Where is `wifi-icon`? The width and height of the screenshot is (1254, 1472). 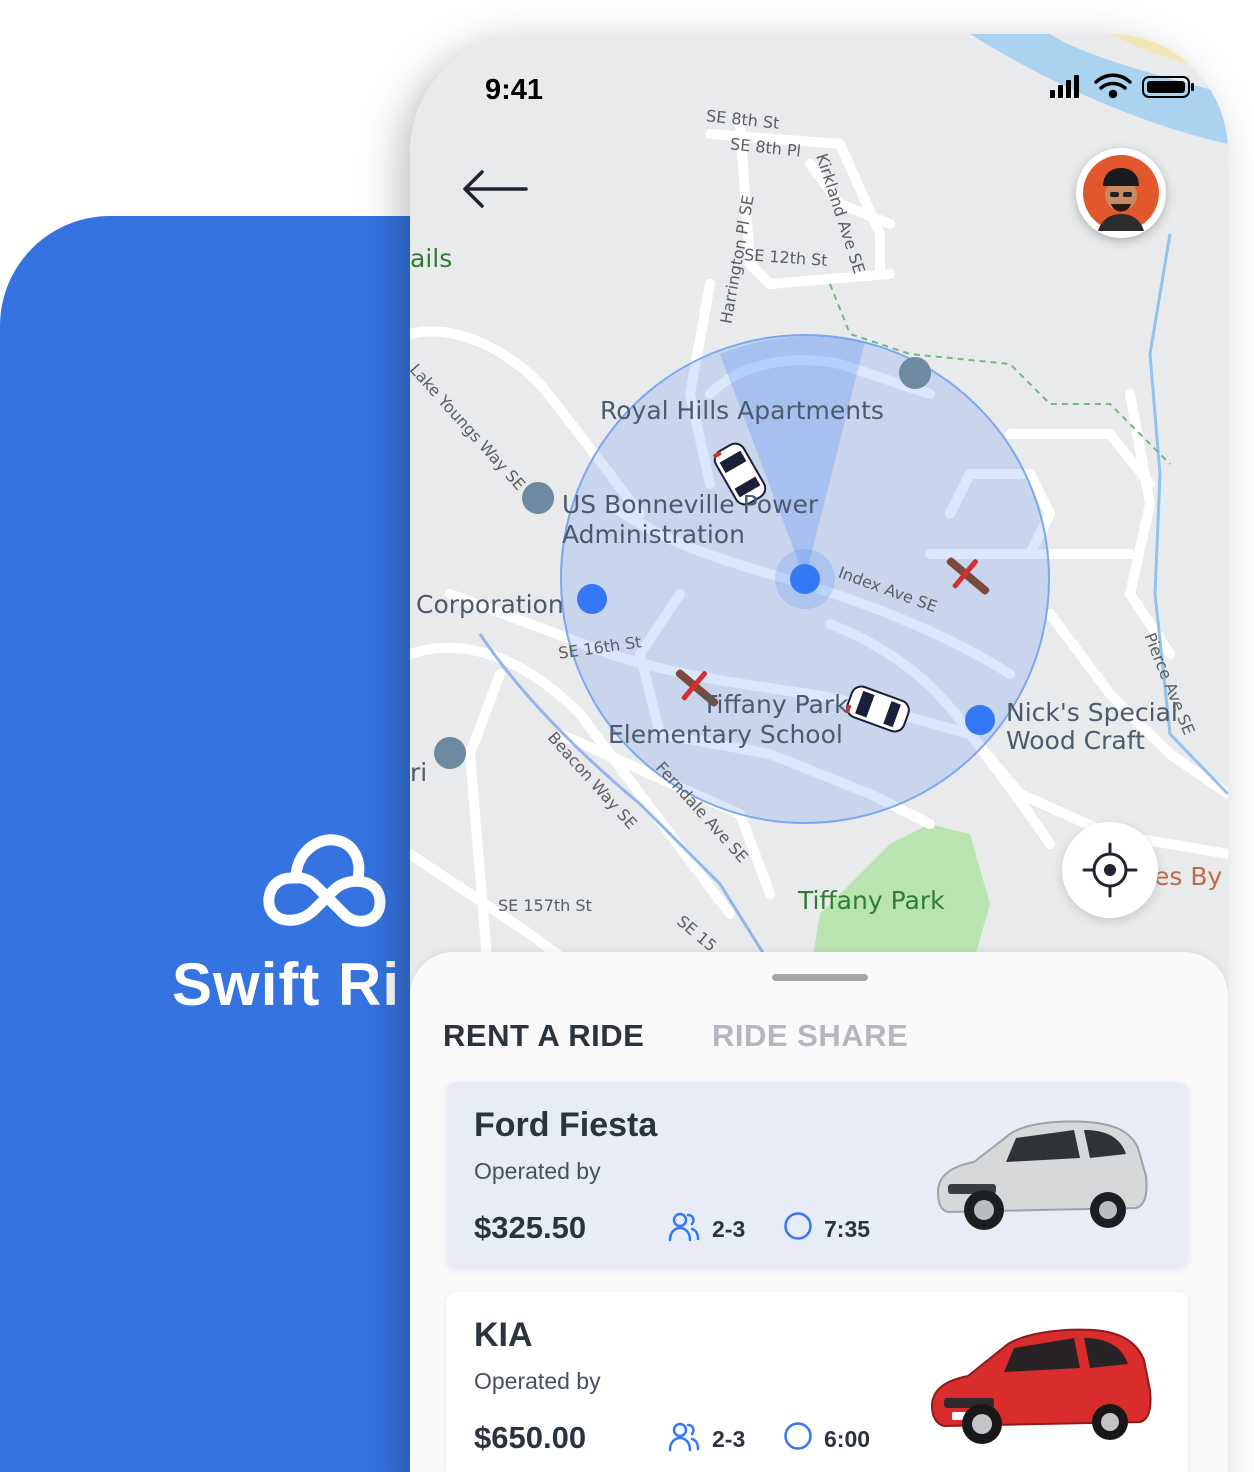
wifi-icon is located at coordinates (1113, 86).